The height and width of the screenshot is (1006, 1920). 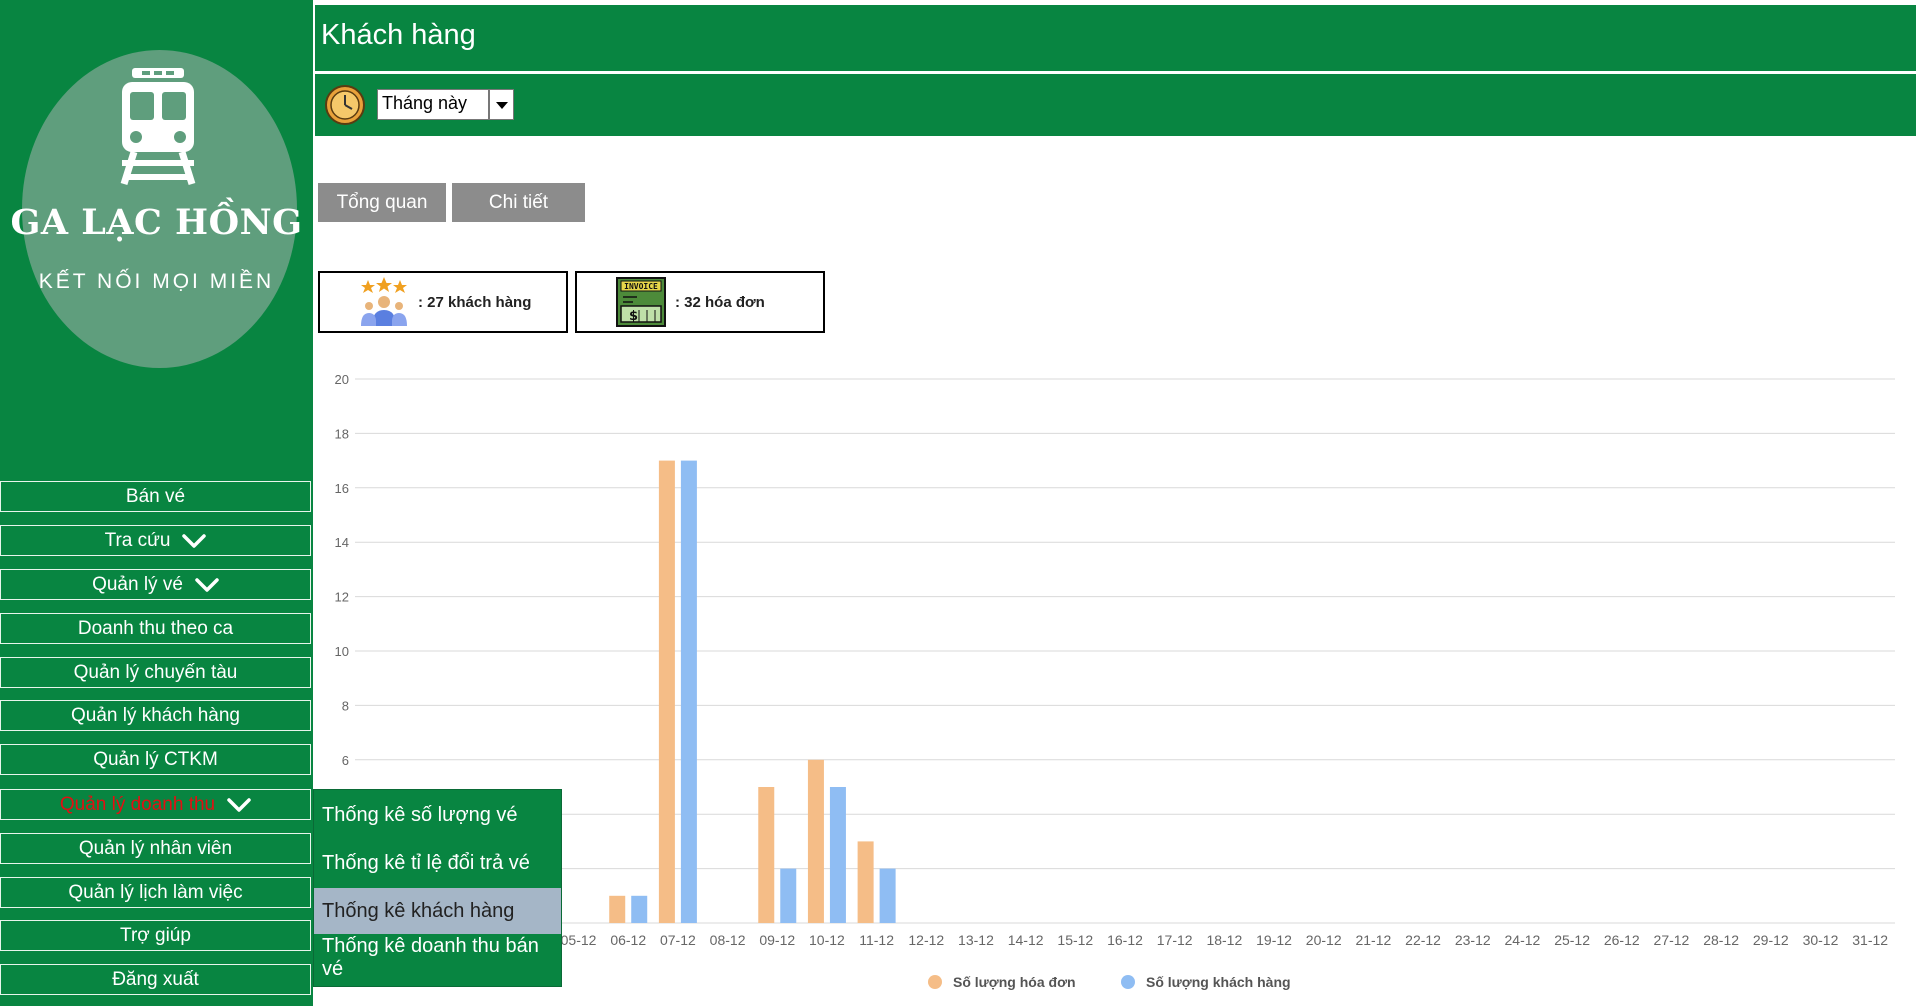 What do you see at coordinates (1026, 940) in the screenshot?
I see `x-tick-label: 14-12` at bounding box center [1026, 940].